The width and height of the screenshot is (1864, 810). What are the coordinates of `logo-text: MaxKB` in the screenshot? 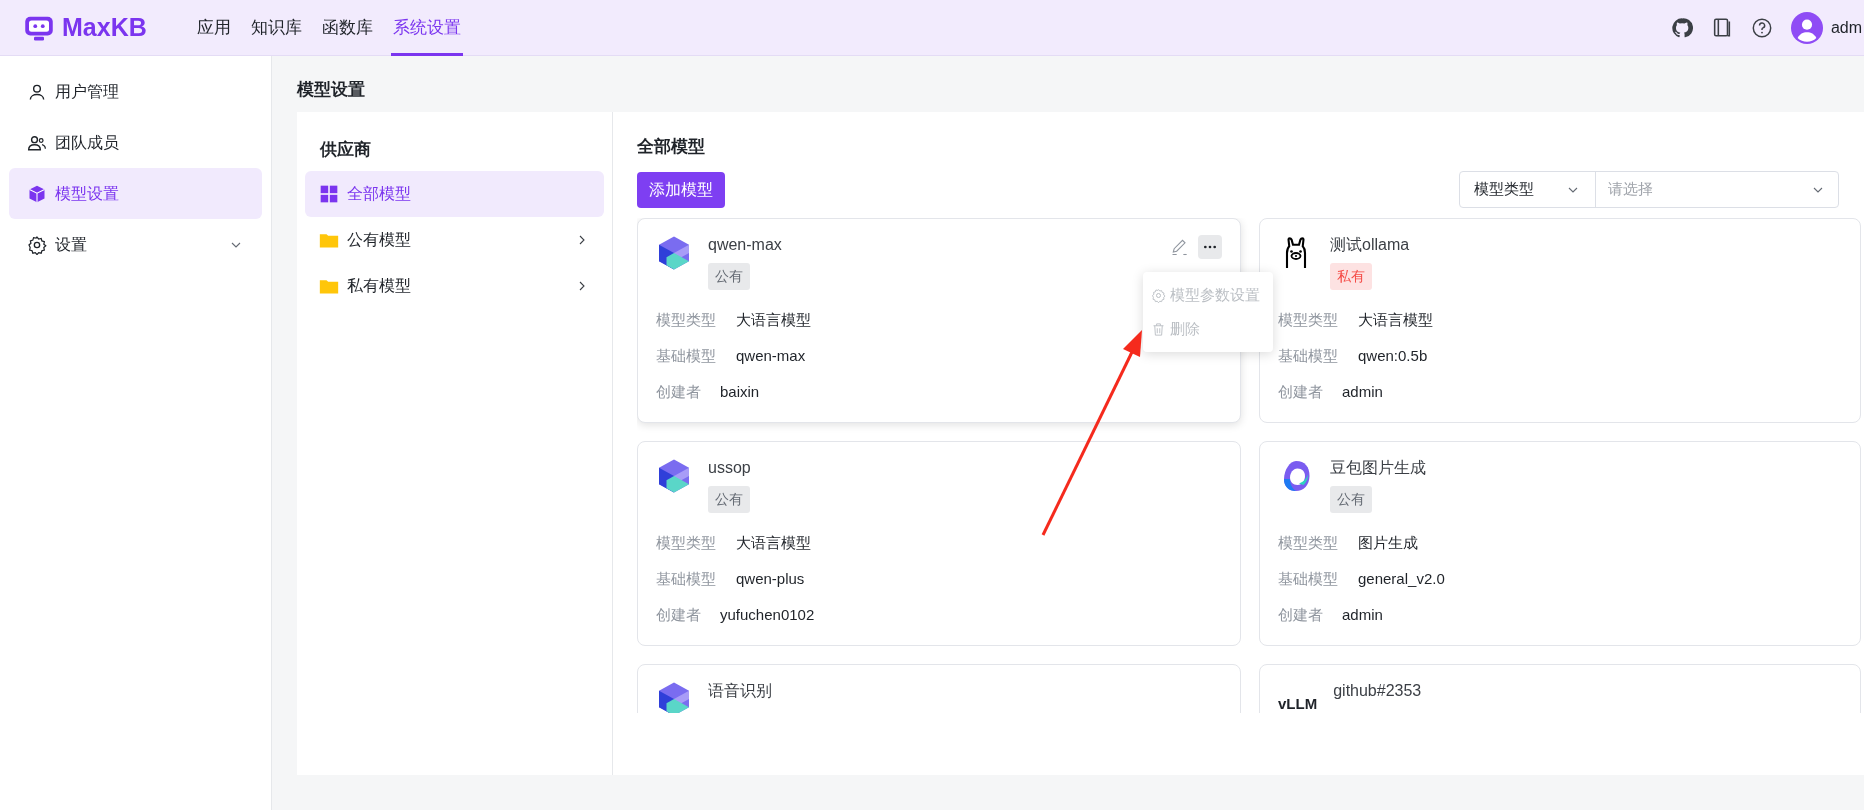 It's located at (104, 27).